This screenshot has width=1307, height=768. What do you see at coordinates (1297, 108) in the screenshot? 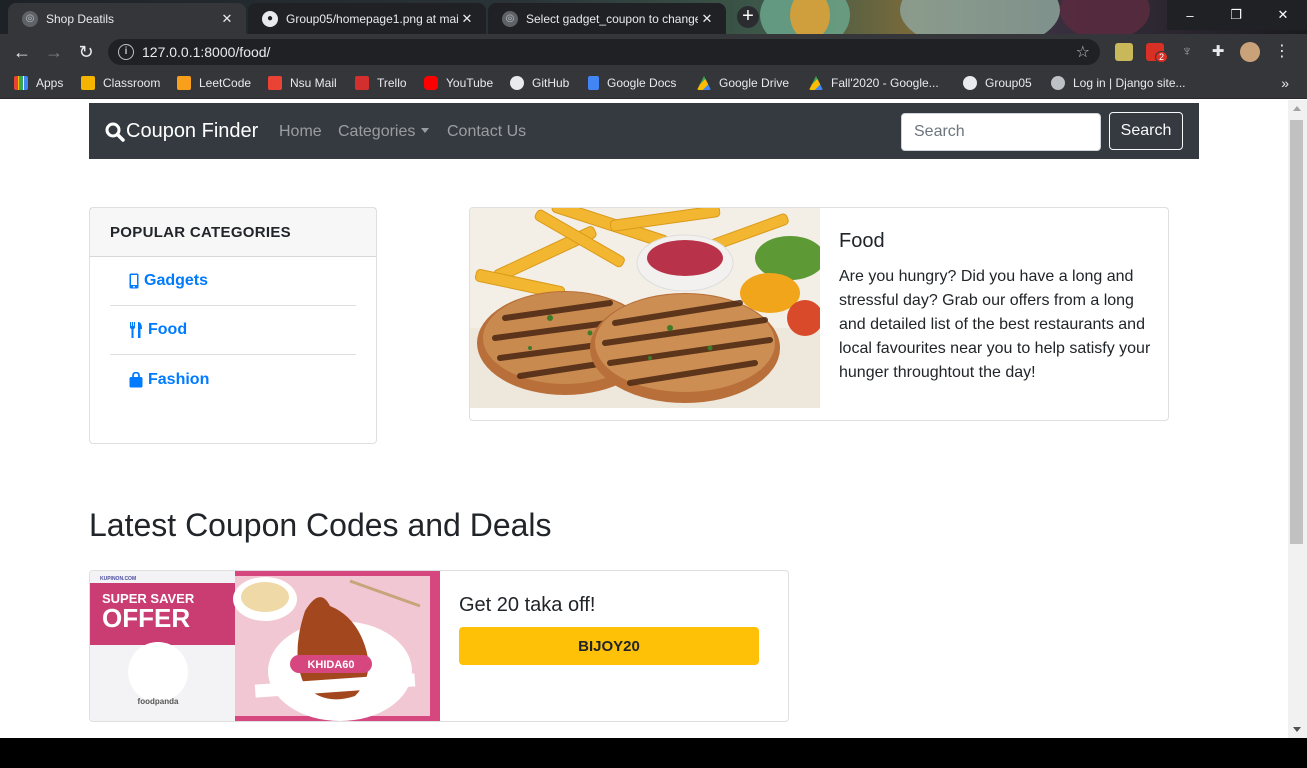
I see `scroll-up-icon` at bounding box center [1297, 108].